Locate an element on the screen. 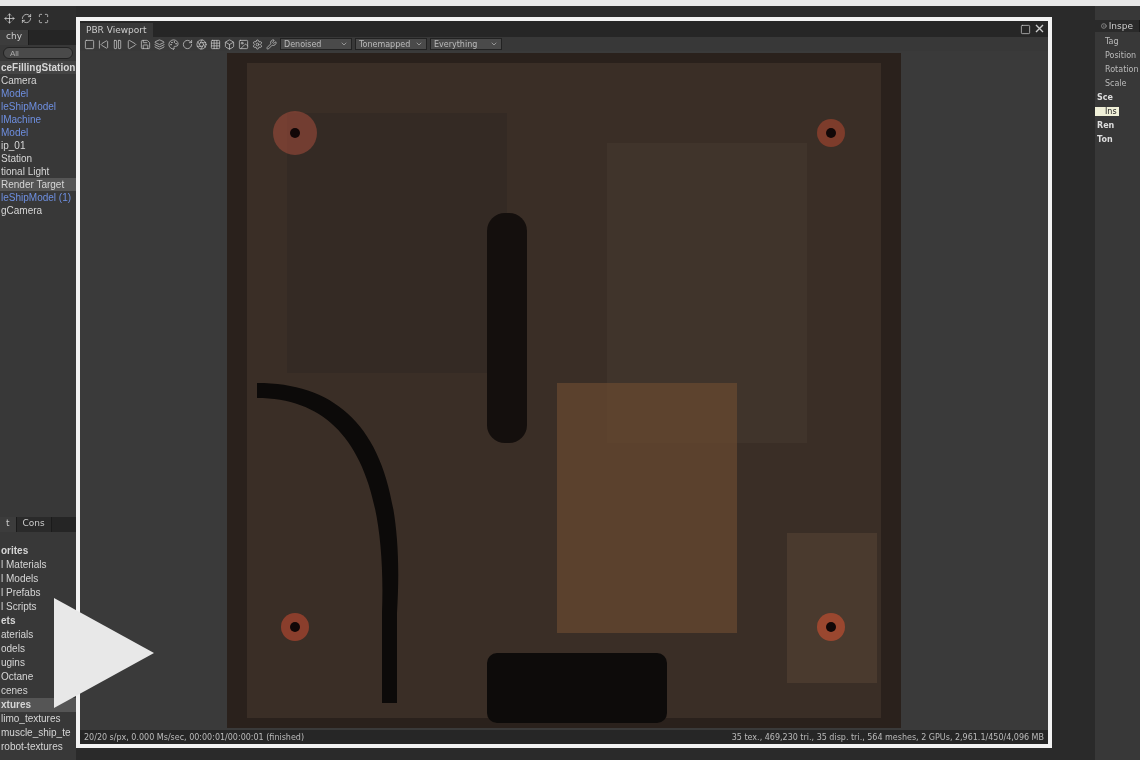 This screenshot has width=1140, height=760. scene-stats: 35 tex., 469,230 tri., 35 disp. tri., 564 meshes, 2 GPUs, 2,961.1/450/4,096 MB is located at coordinates (887, 737).